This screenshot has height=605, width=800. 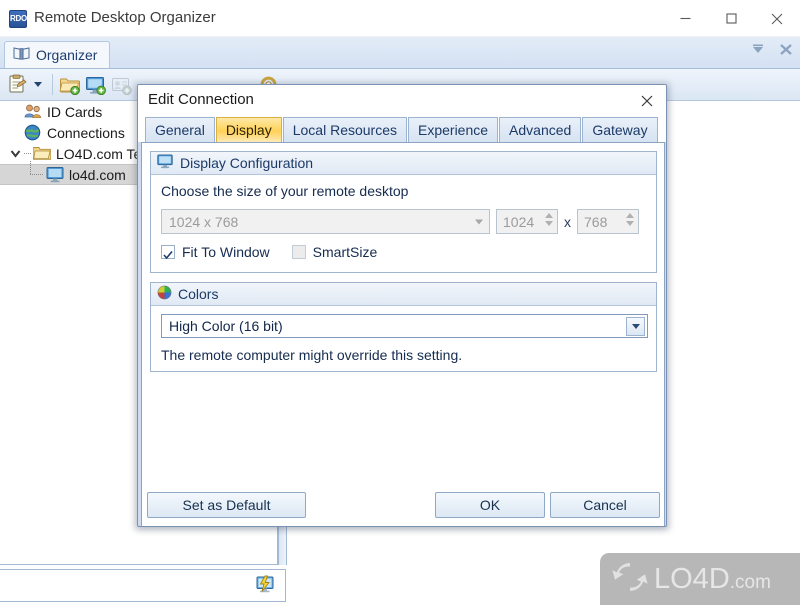 I want to click on watermark-text: LO4D.com, so click(x=712, y=578).